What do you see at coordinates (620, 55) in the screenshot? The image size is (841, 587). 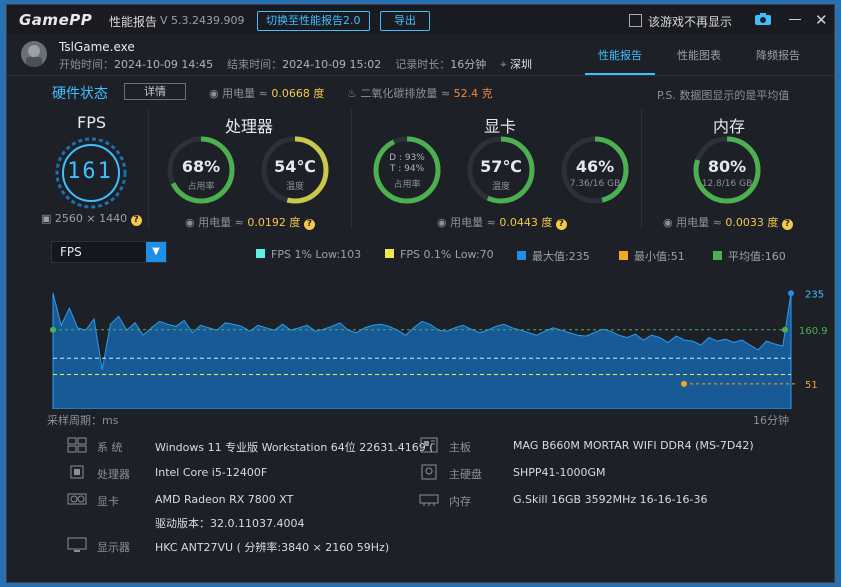 I see `tab-performance-report: 性能报告` at bounding box center [620, 55].